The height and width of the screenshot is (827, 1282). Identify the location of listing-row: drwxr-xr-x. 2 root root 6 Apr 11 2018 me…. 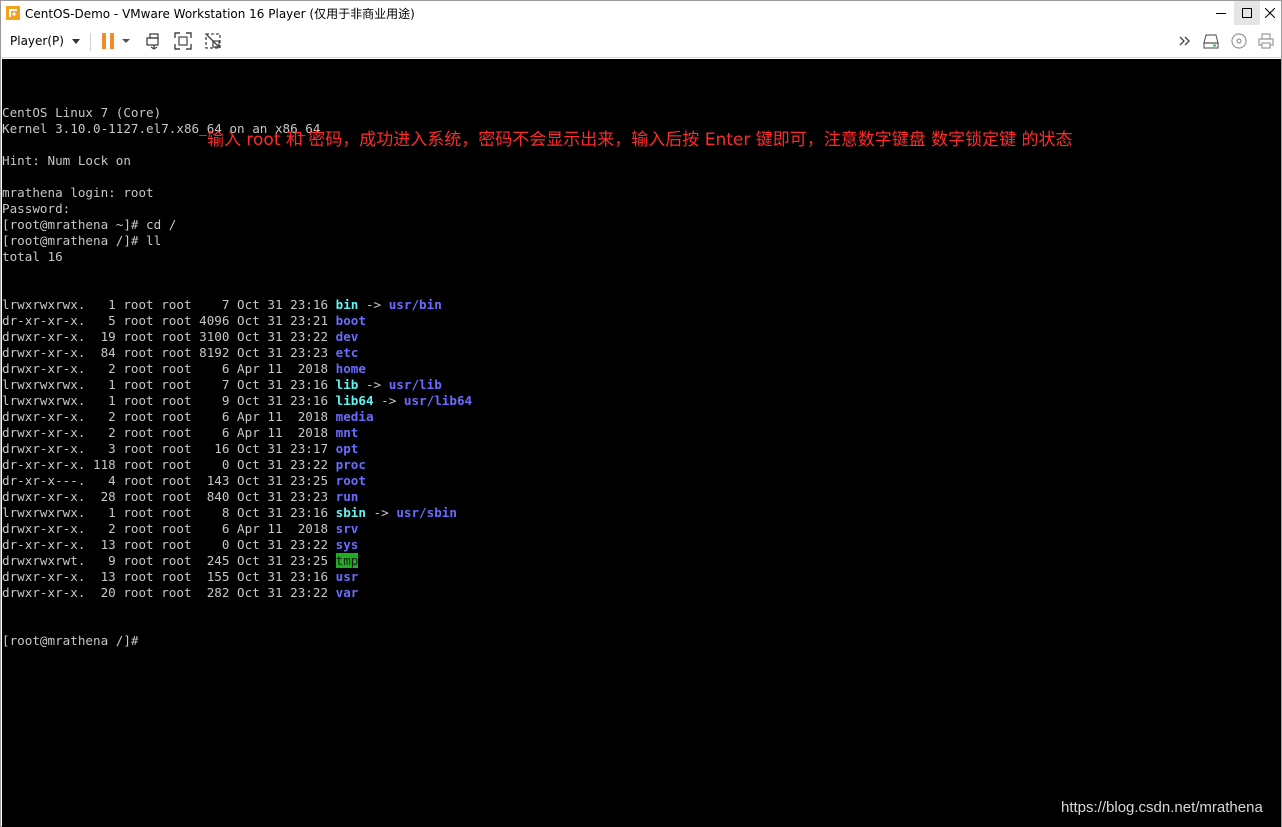
(237, 417).